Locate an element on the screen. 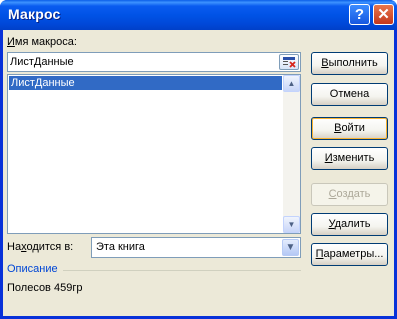 The image size is (397, 319). chevron-up-icon: ▲ is located at coordinates (291, 83).